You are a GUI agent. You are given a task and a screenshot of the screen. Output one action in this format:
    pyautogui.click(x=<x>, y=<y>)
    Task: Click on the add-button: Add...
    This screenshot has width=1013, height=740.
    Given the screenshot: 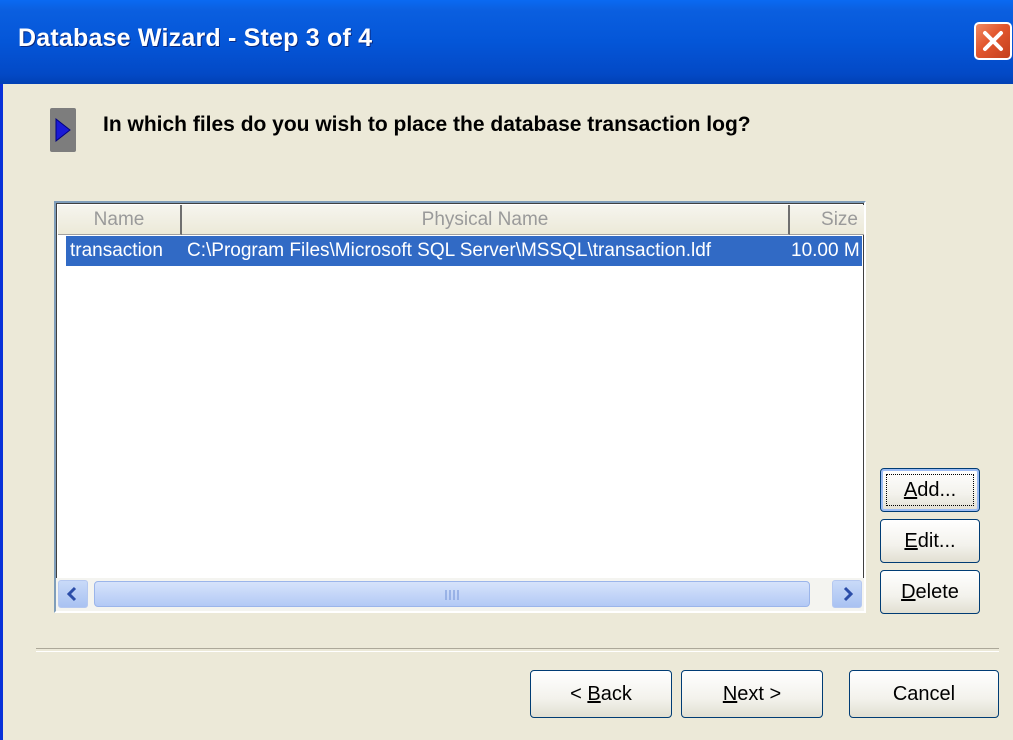 What is the action you would take?
    pyautogui.click(x=930, y=490)
    